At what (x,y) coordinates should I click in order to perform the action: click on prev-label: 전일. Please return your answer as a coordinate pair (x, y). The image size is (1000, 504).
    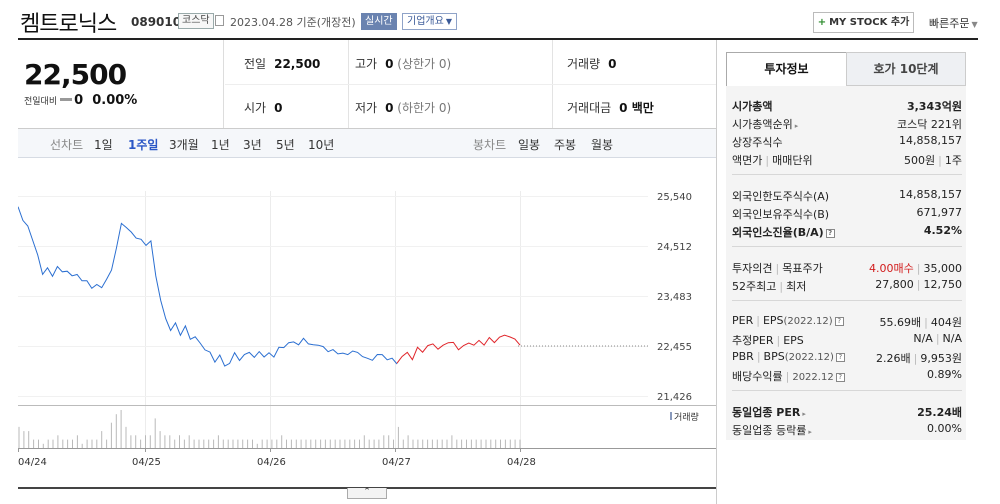
    Looking at the image, I should click on (255, 64).